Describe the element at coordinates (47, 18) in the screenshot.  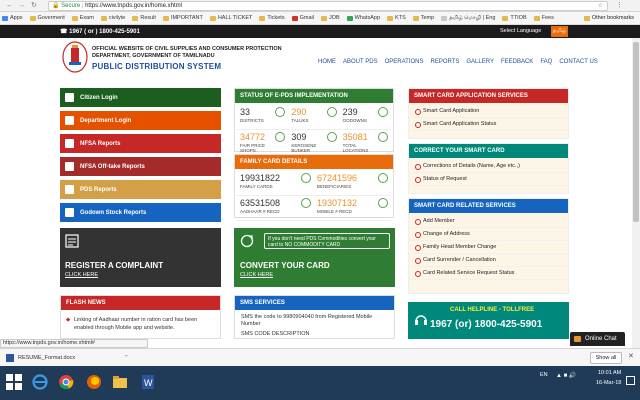
I see `bookmark-1: Goverment` at that location.